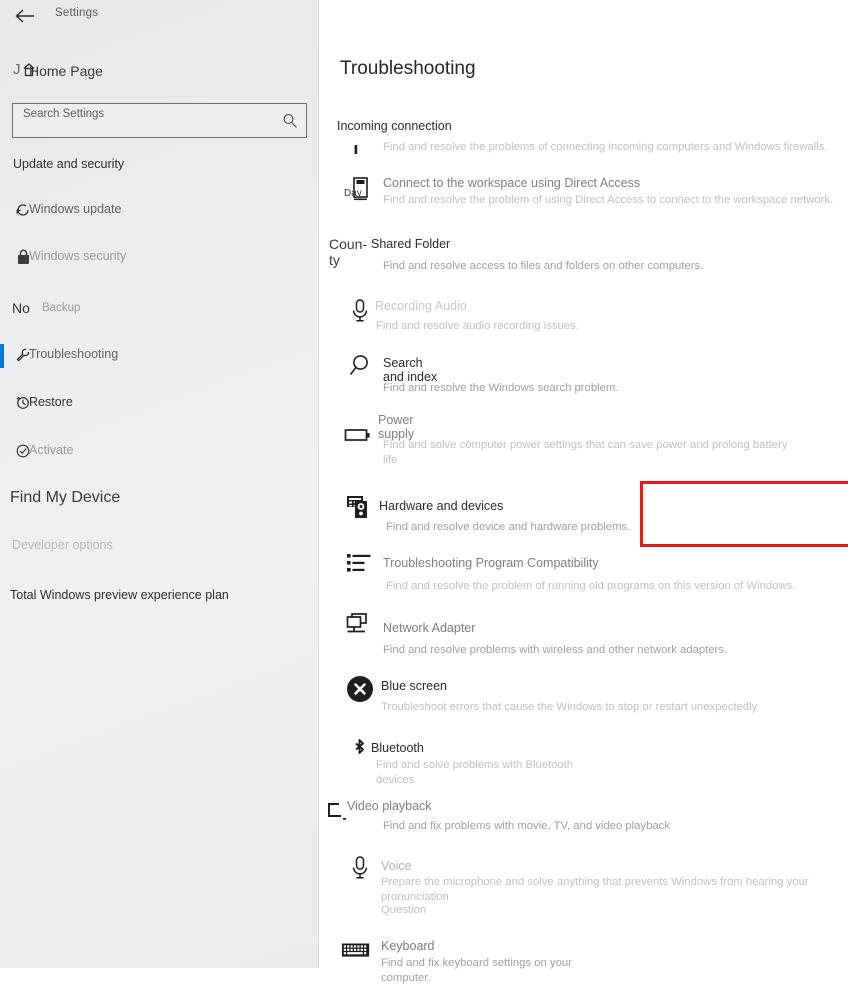 The image size is (848, 985). I want to click on item-title: Network Adapter, so click(429, 628).